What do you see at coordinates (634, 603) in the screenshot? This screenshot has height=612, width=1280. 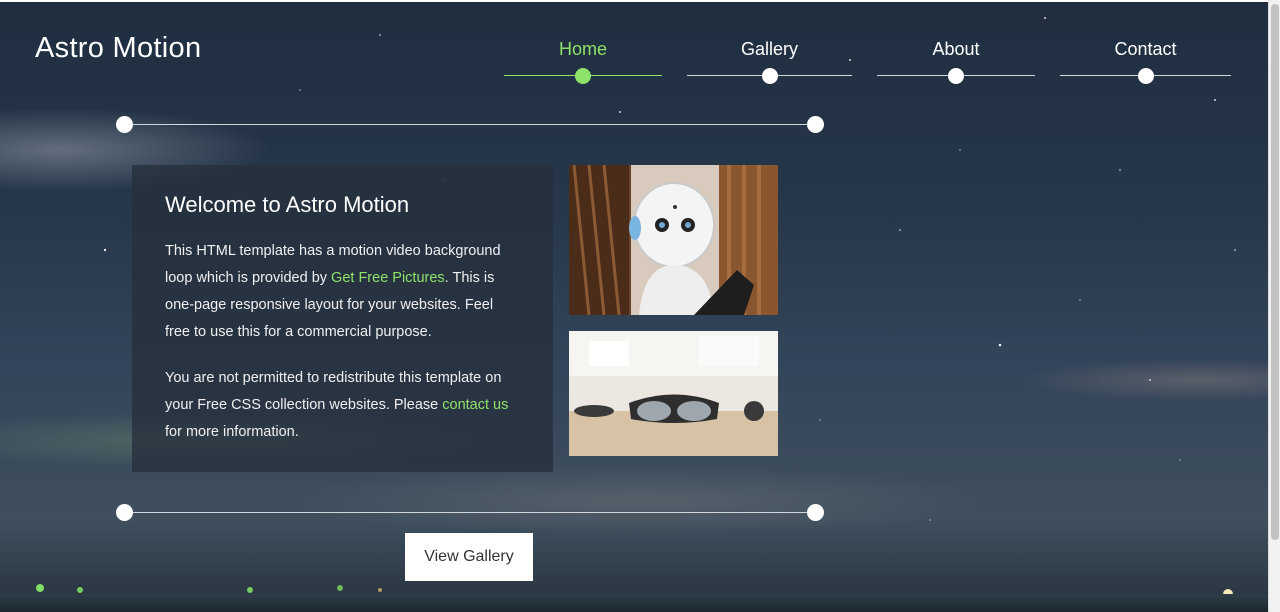 I see `horizon` at bounding box center [634, 603].